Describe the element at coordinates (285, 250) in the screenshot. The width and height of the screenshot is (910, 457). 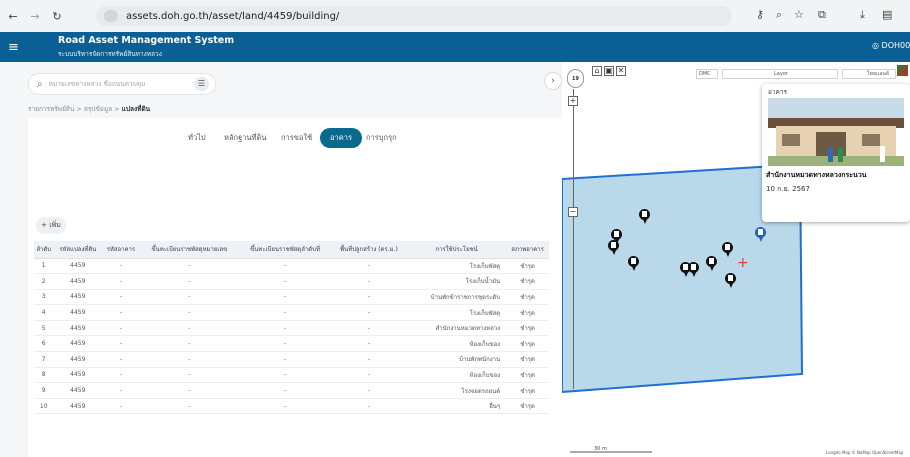
I see `table-header-cell: ขึ้นทะเบียนราชพัสดุลำดับที่` at that location.